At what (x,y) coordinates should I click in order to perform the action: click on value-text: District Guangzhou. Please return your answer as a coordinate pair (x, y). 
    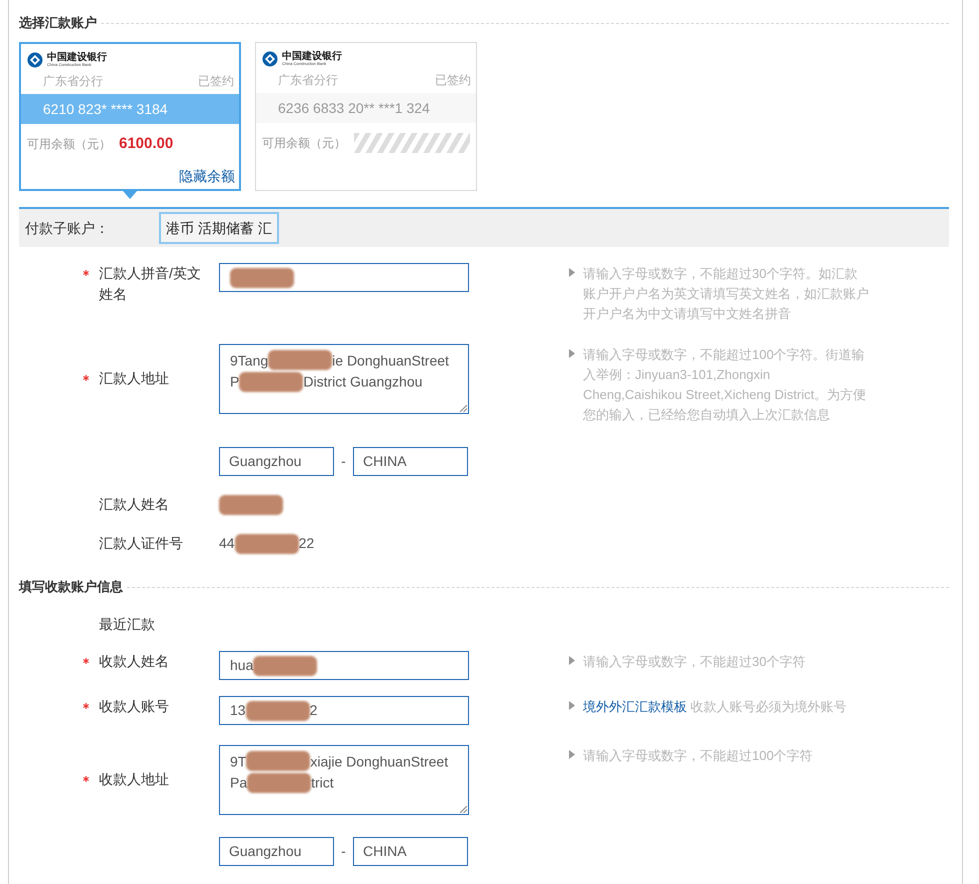
    Looking at the image, I should click on (362, 382).